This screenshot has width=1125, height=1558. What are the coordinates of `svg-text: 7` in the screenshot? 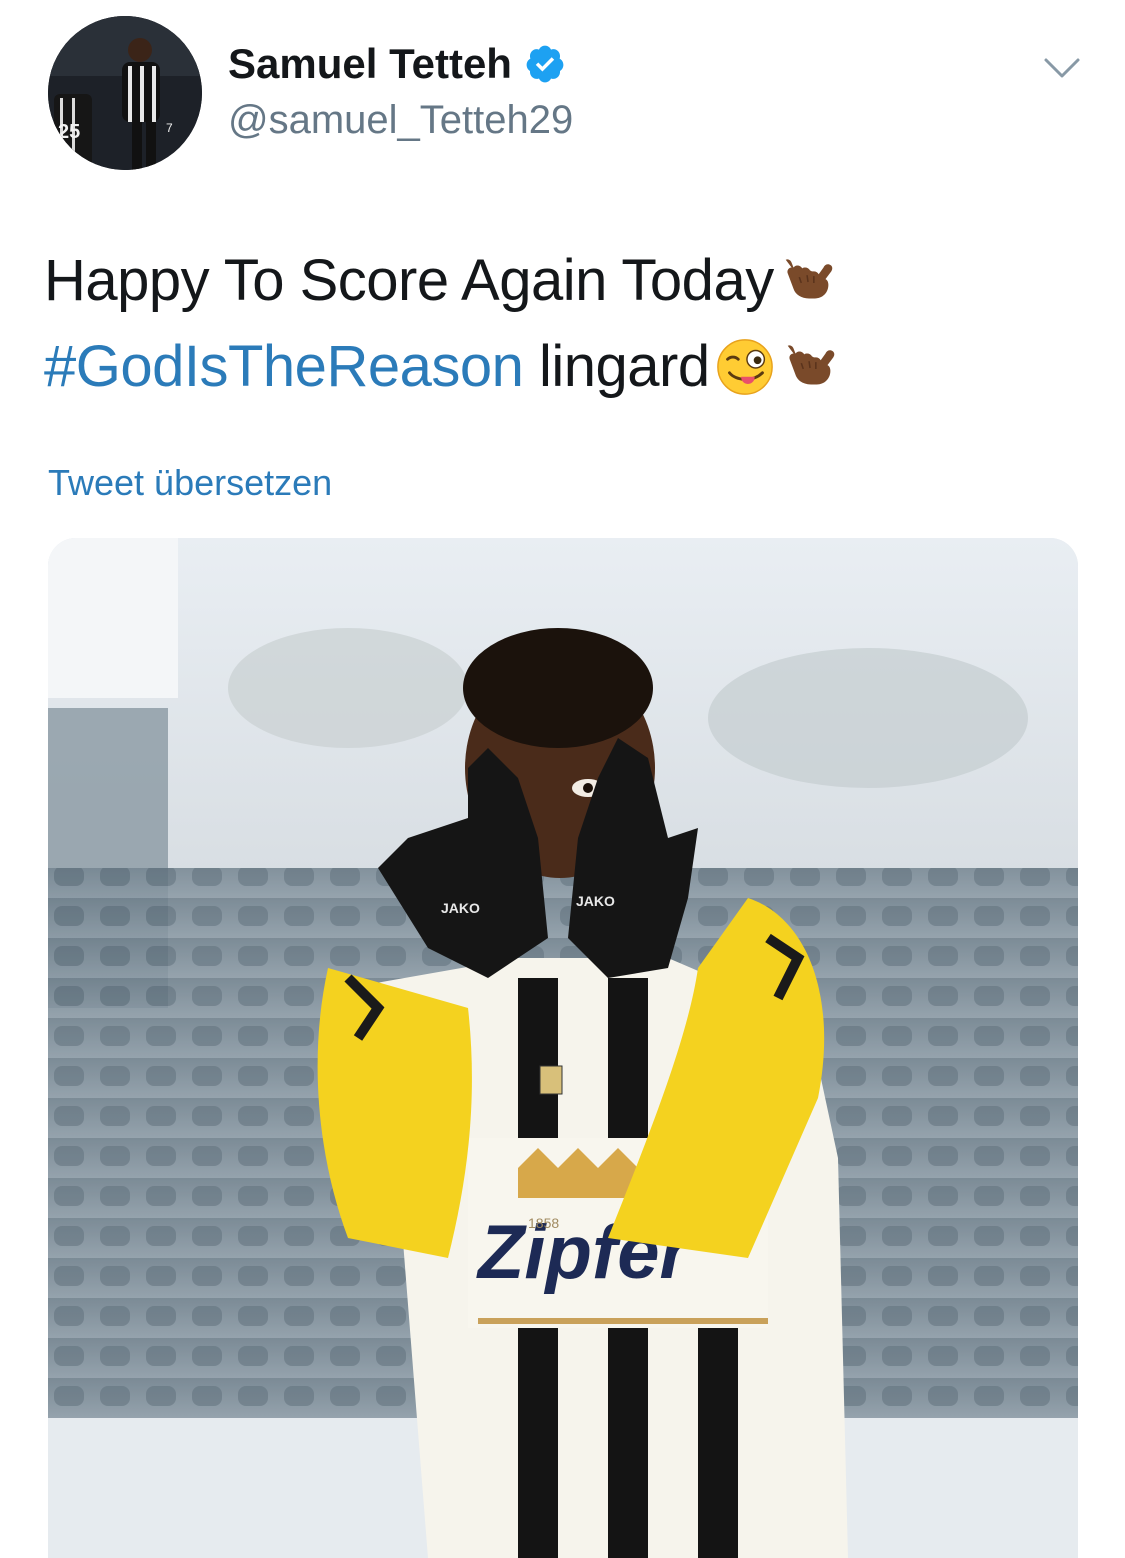 It's located at (169, 128).